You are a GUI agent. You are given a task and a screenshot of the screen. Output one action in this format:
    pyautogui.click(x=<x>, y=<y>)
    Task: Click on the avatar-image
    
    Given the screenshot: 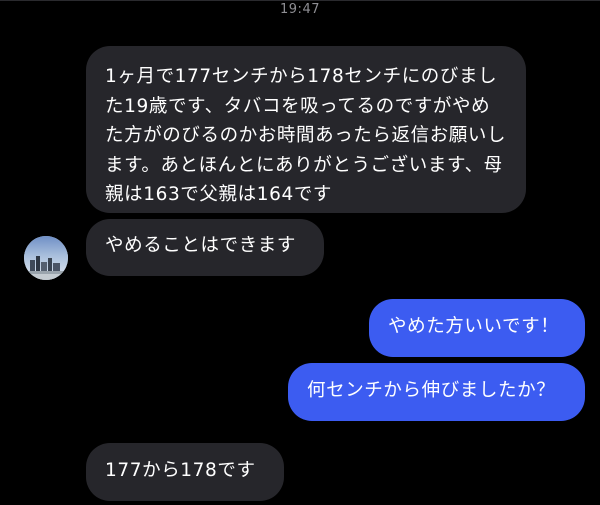 What is the action you would take?
    pyautogui.click(x=46, y=258)
    